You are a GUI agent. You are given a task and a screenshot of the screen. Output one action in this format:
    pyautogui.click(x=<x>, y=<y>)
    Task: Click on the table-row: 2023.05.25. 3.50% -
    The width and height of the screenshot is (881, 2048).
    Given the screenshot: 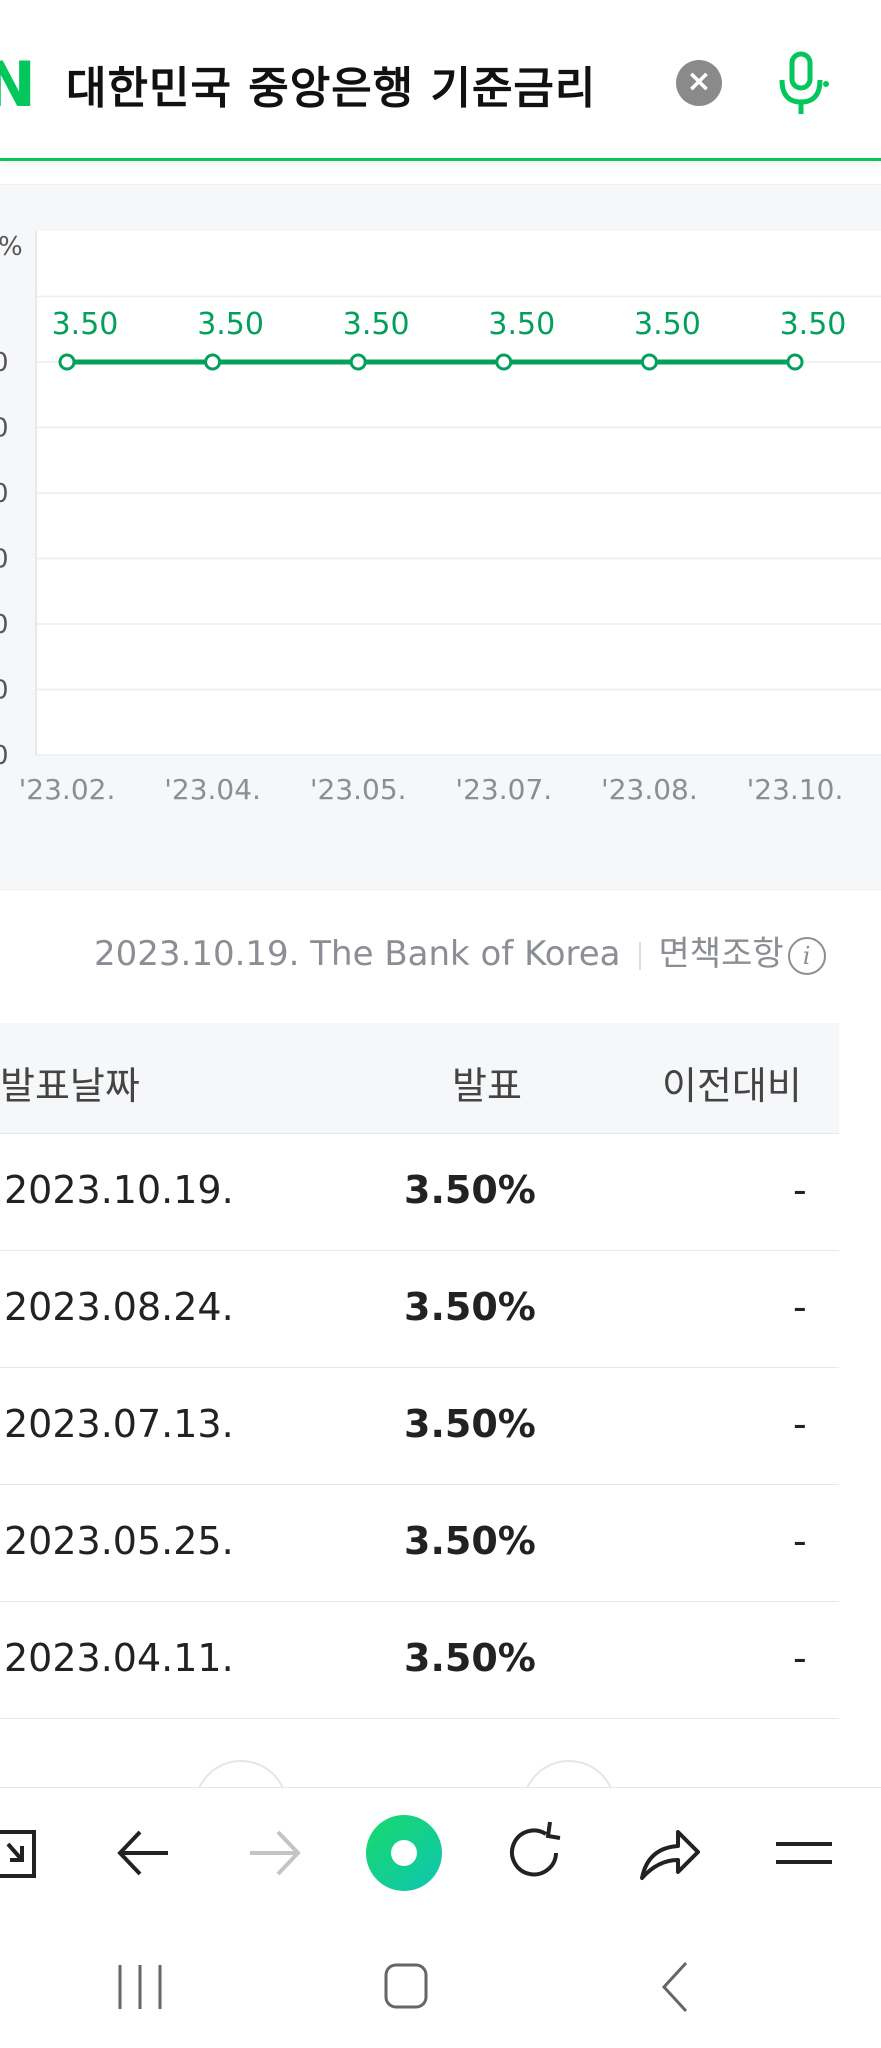 What is the action you would take?
    pyautogui.click(x=419, y=1543)
    